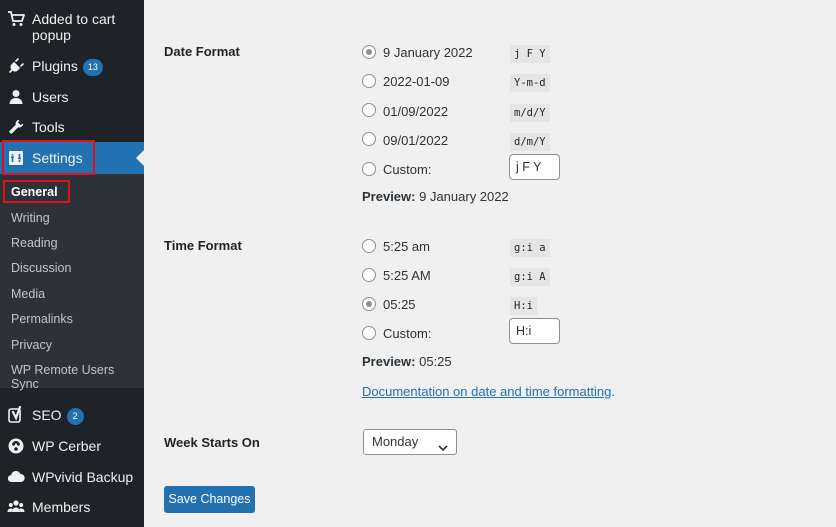  I want to click on wrench-icon, so click(16, 127).